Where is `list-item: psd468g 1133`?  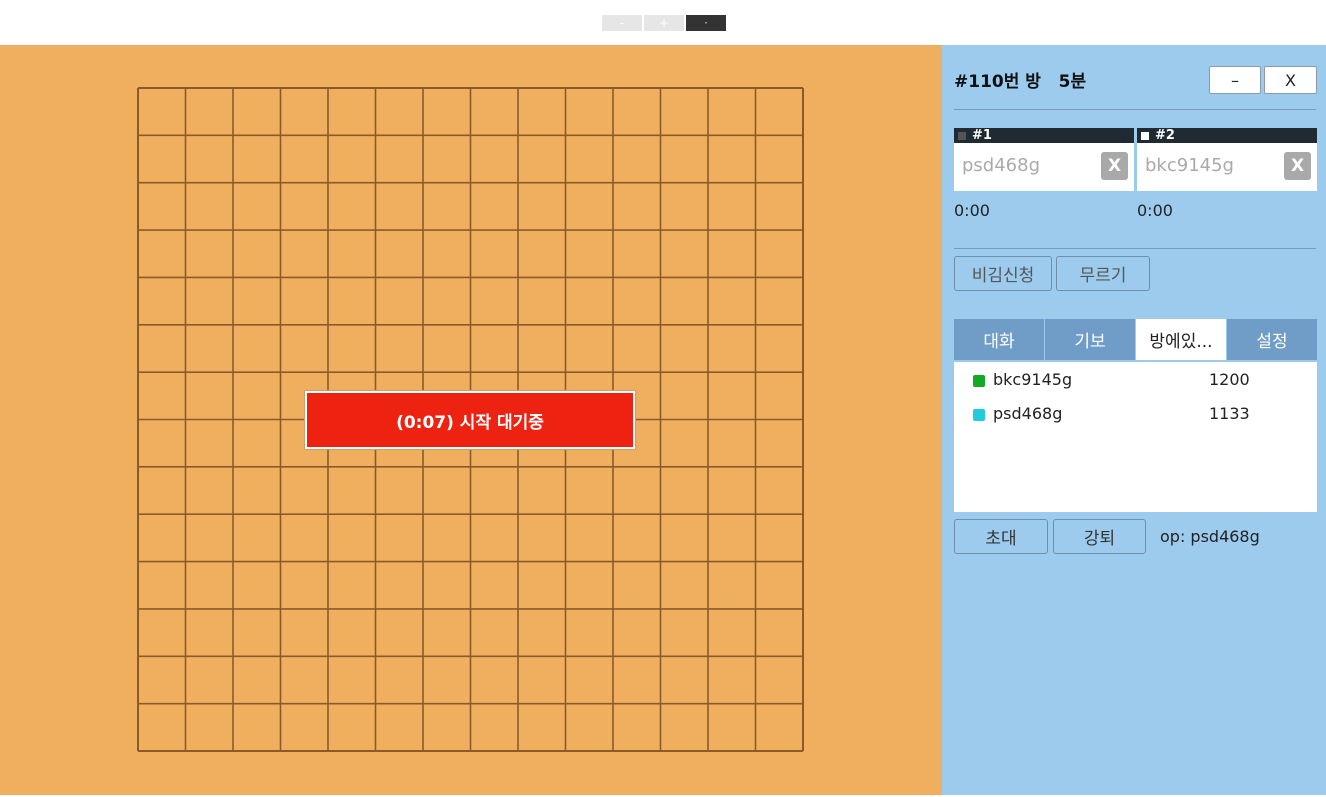
list-item: psd468g 1133 is located at coordinates (1135, 414).